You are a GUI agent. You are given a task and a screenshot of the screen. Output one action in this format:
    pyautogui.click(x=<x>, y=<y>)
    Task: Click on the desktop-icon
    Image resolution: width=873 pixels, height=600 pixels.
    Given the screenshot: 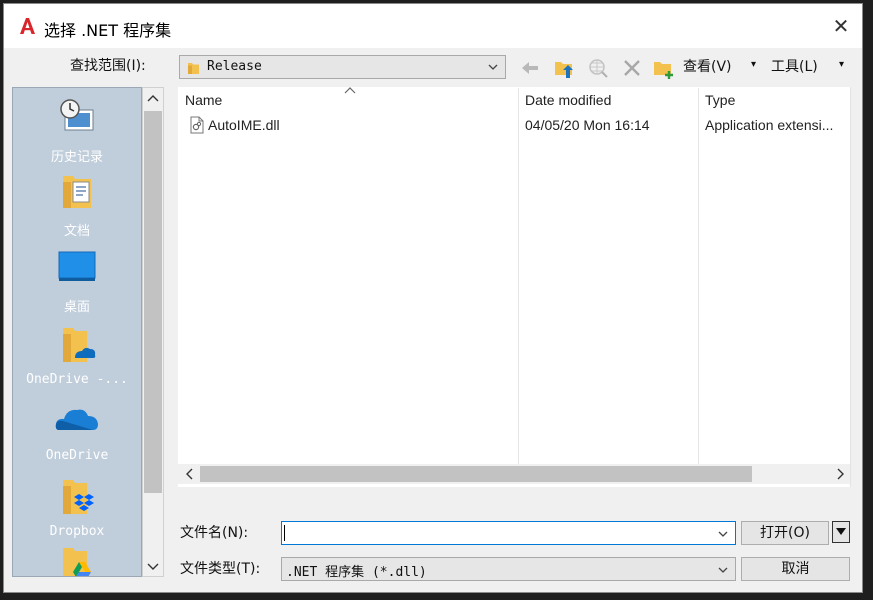 What is the action you would take?
    pyautogui.click(x=77, y=266)
    